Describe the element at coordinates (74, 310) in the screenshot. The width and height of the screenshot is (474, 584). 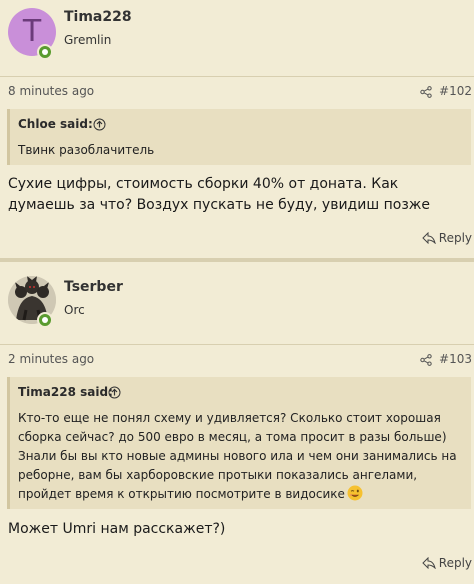
I see `user-title: Orc` at that location.